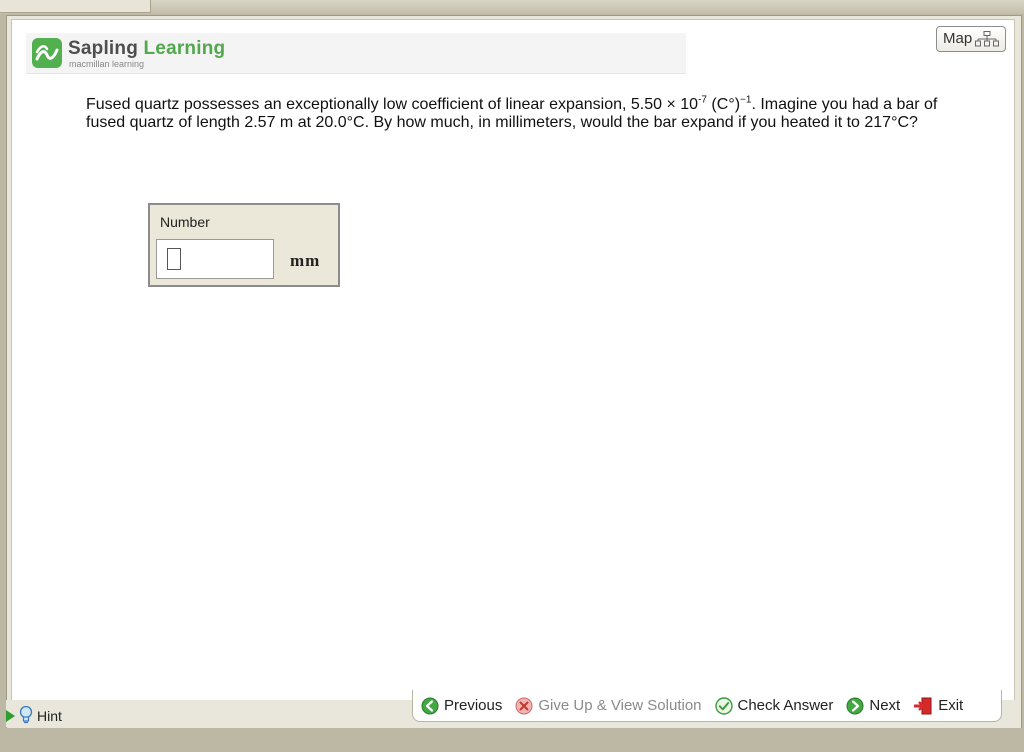 This screenshot has height=752, width=1024. Describe the element at coordinates (26, 716) in the screenshot. I see `lightbulb-icon` at that location.